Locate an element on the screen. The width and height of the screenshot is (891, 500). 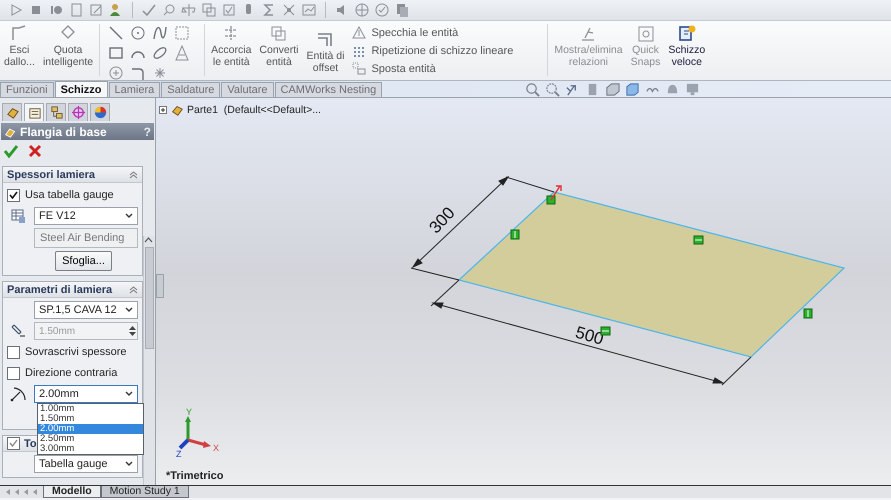
letter-shape-icon is located at coordinates (182, 53).